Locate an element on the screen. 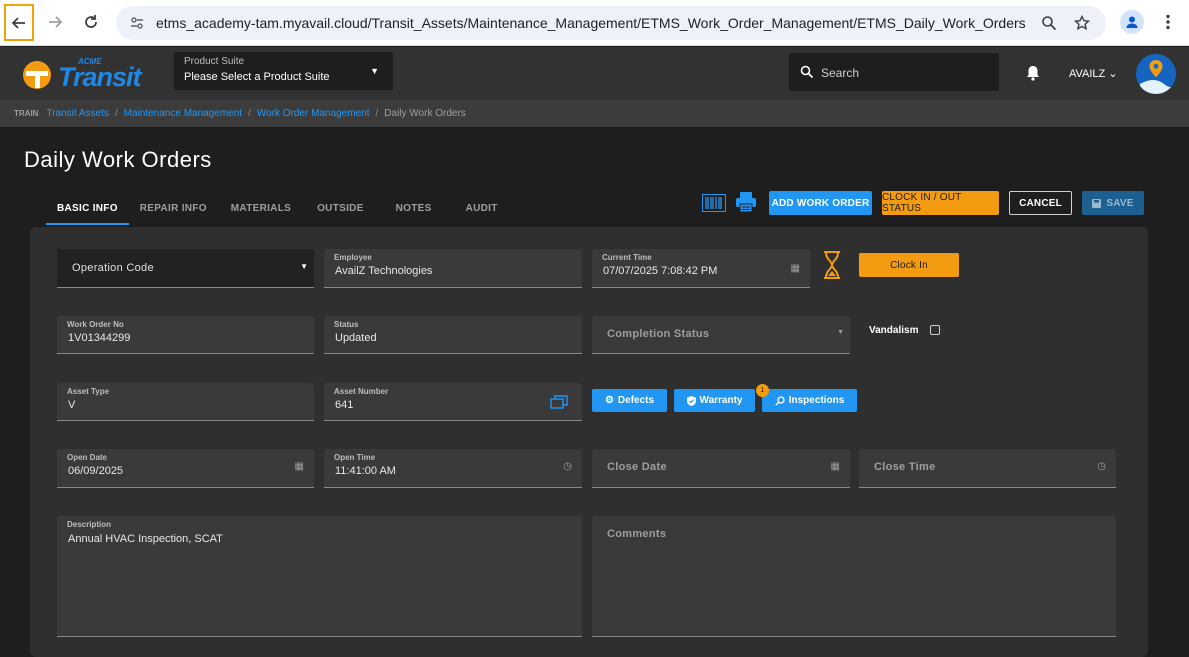  vandalism-checkbox is located at coordinates (935, 330).